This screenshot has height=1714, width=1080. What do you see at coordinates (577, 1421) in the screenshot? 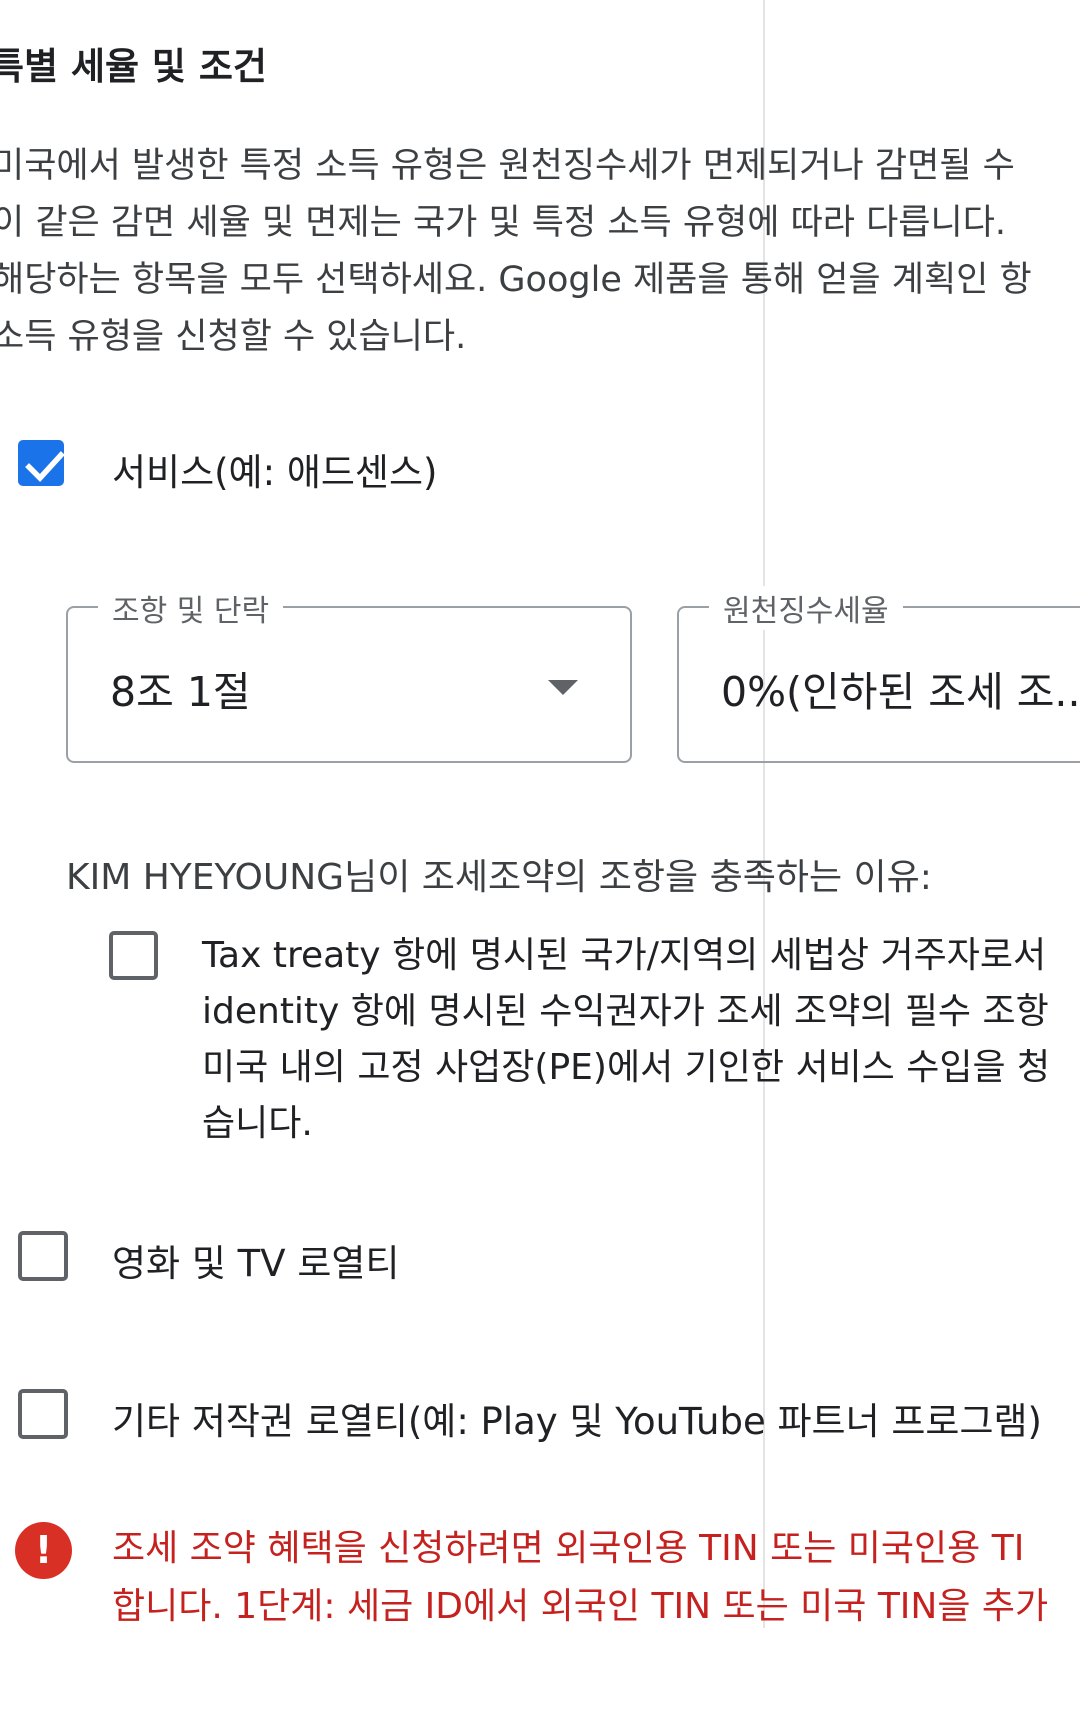
I see `copyright-label: 기타 저작권 로열티(예: Play 및 YouTube 파트너 프로그램)` at bounding box center [577, 1421].